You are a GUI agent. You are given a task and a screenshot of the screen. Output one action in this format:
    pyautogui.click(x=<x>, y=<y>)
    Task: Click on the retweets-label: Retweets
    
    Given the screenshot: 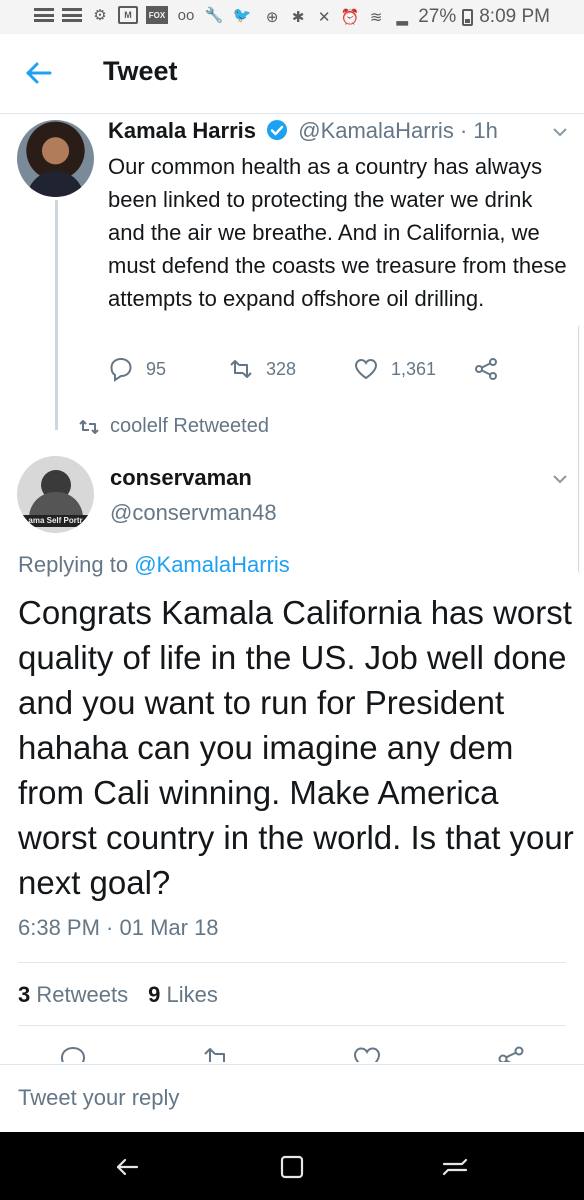 What is the action you would take?
    pyautogui.click(x=82, y=994)
    